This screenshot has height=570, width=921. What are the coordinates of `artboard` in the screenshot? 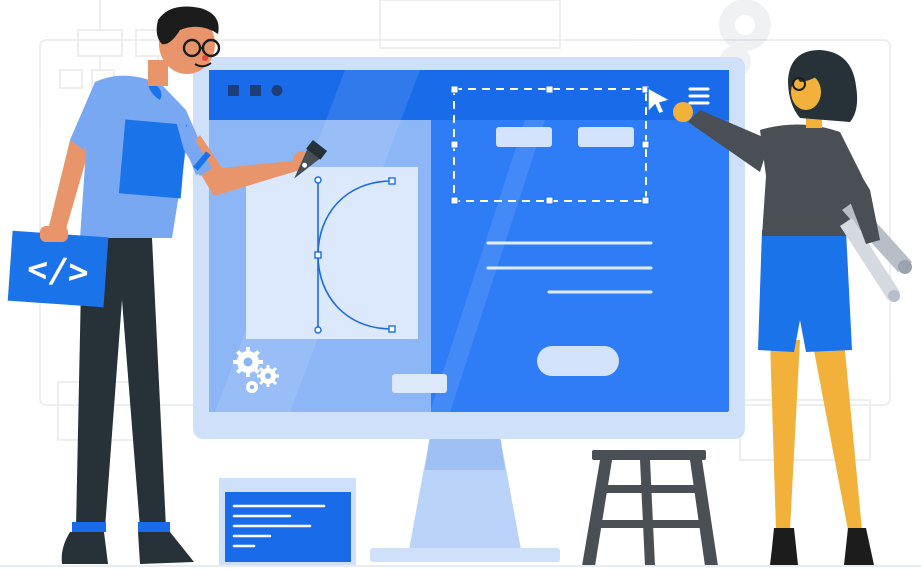 It's located at (332, 253).